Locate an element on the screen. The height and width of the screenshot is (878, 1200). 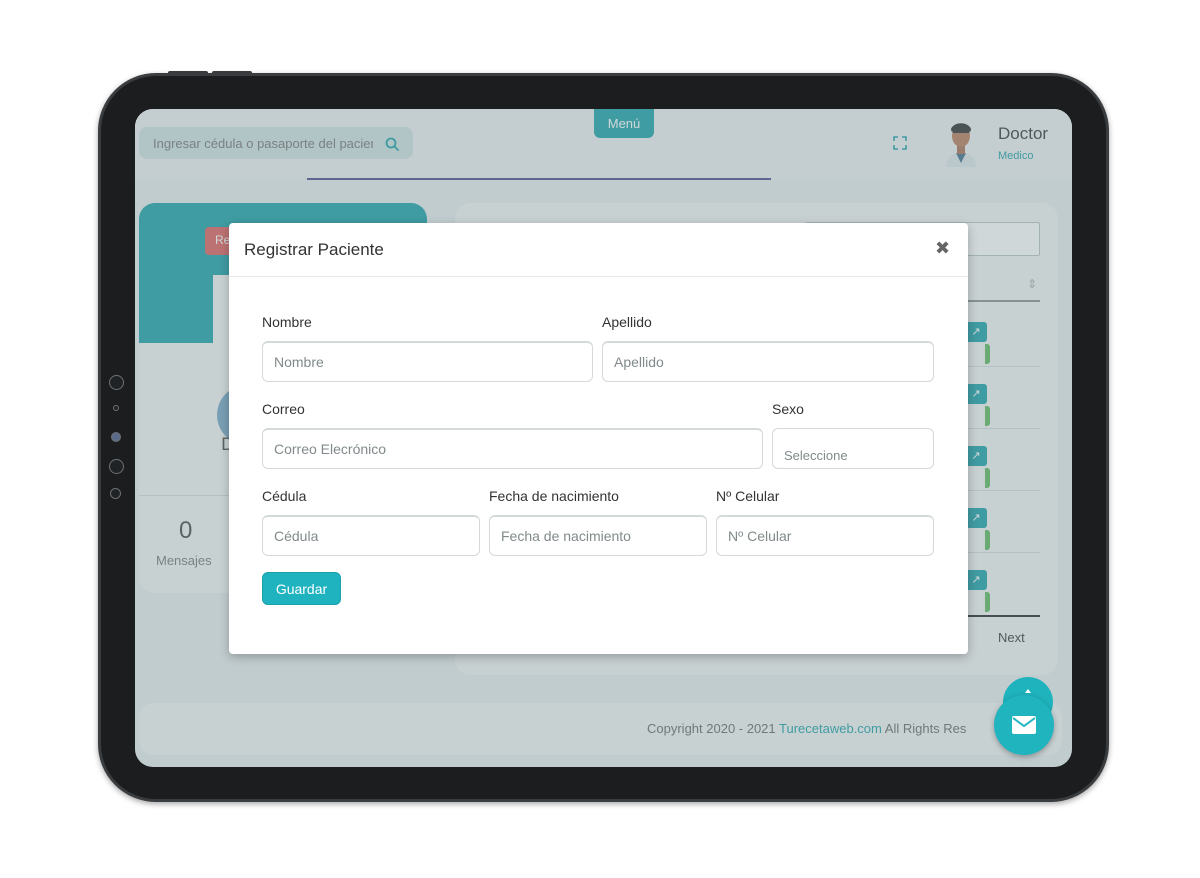
correo-label: Correo is located at coordinates (283, 409).